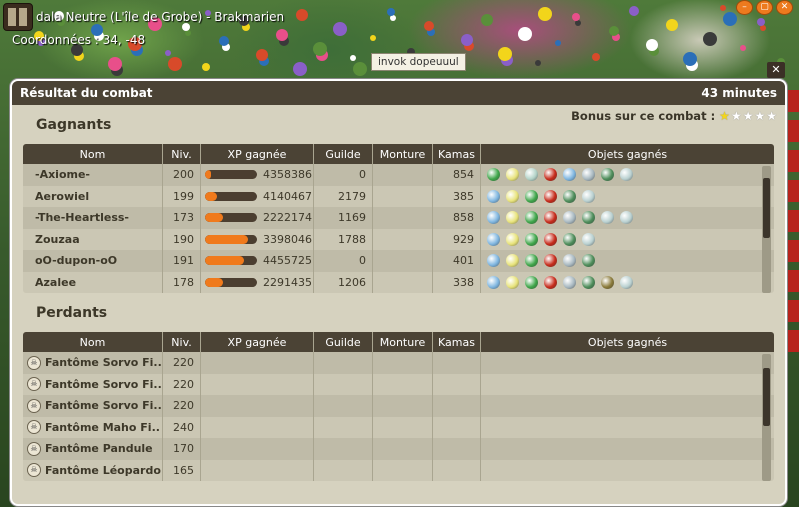 Image resolution: width=799 pixels, height=507 pixels. What do you see at coordinates (287, 261) in the screenshot?
I see `xp-value: 4455725` at bounding box center [287, 261].